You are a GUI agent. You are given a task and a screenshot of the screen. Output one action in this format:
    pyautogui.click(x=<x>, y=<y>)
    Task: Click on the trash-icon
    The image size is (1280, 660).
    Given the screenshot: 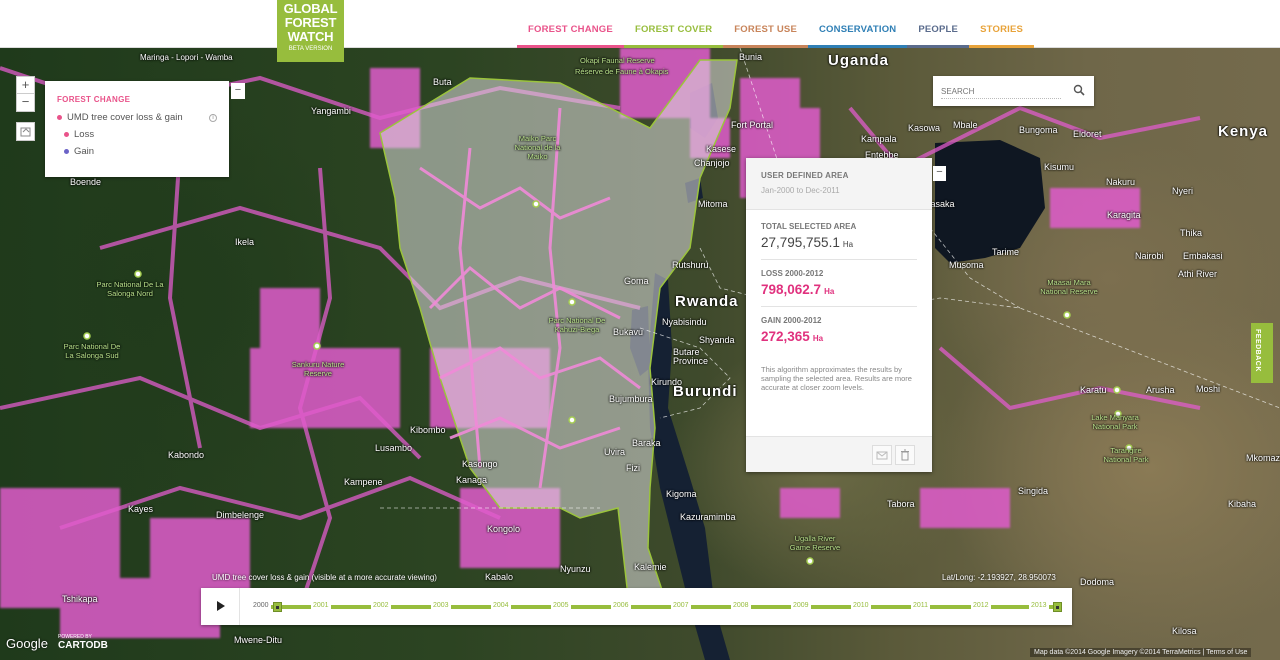 What is the action you would take?
    pyautogui.click(x=905, y=455)
    